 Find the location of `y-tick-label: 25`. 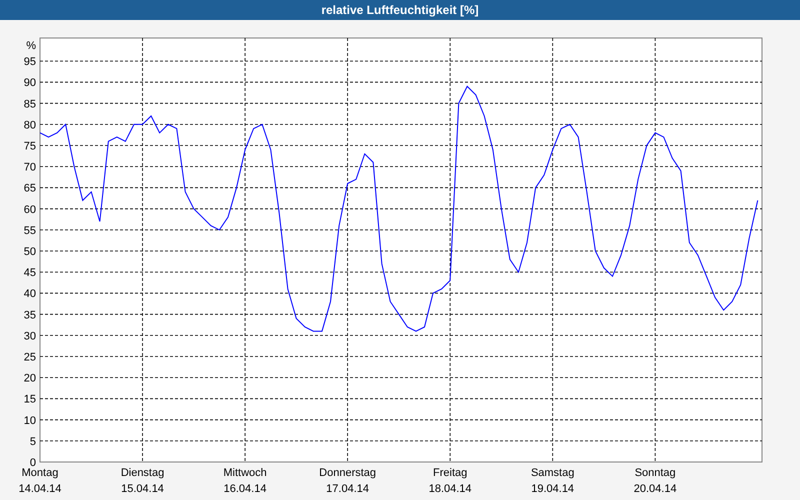

y-tick-label: 25 is located at coordinates (30, 358).